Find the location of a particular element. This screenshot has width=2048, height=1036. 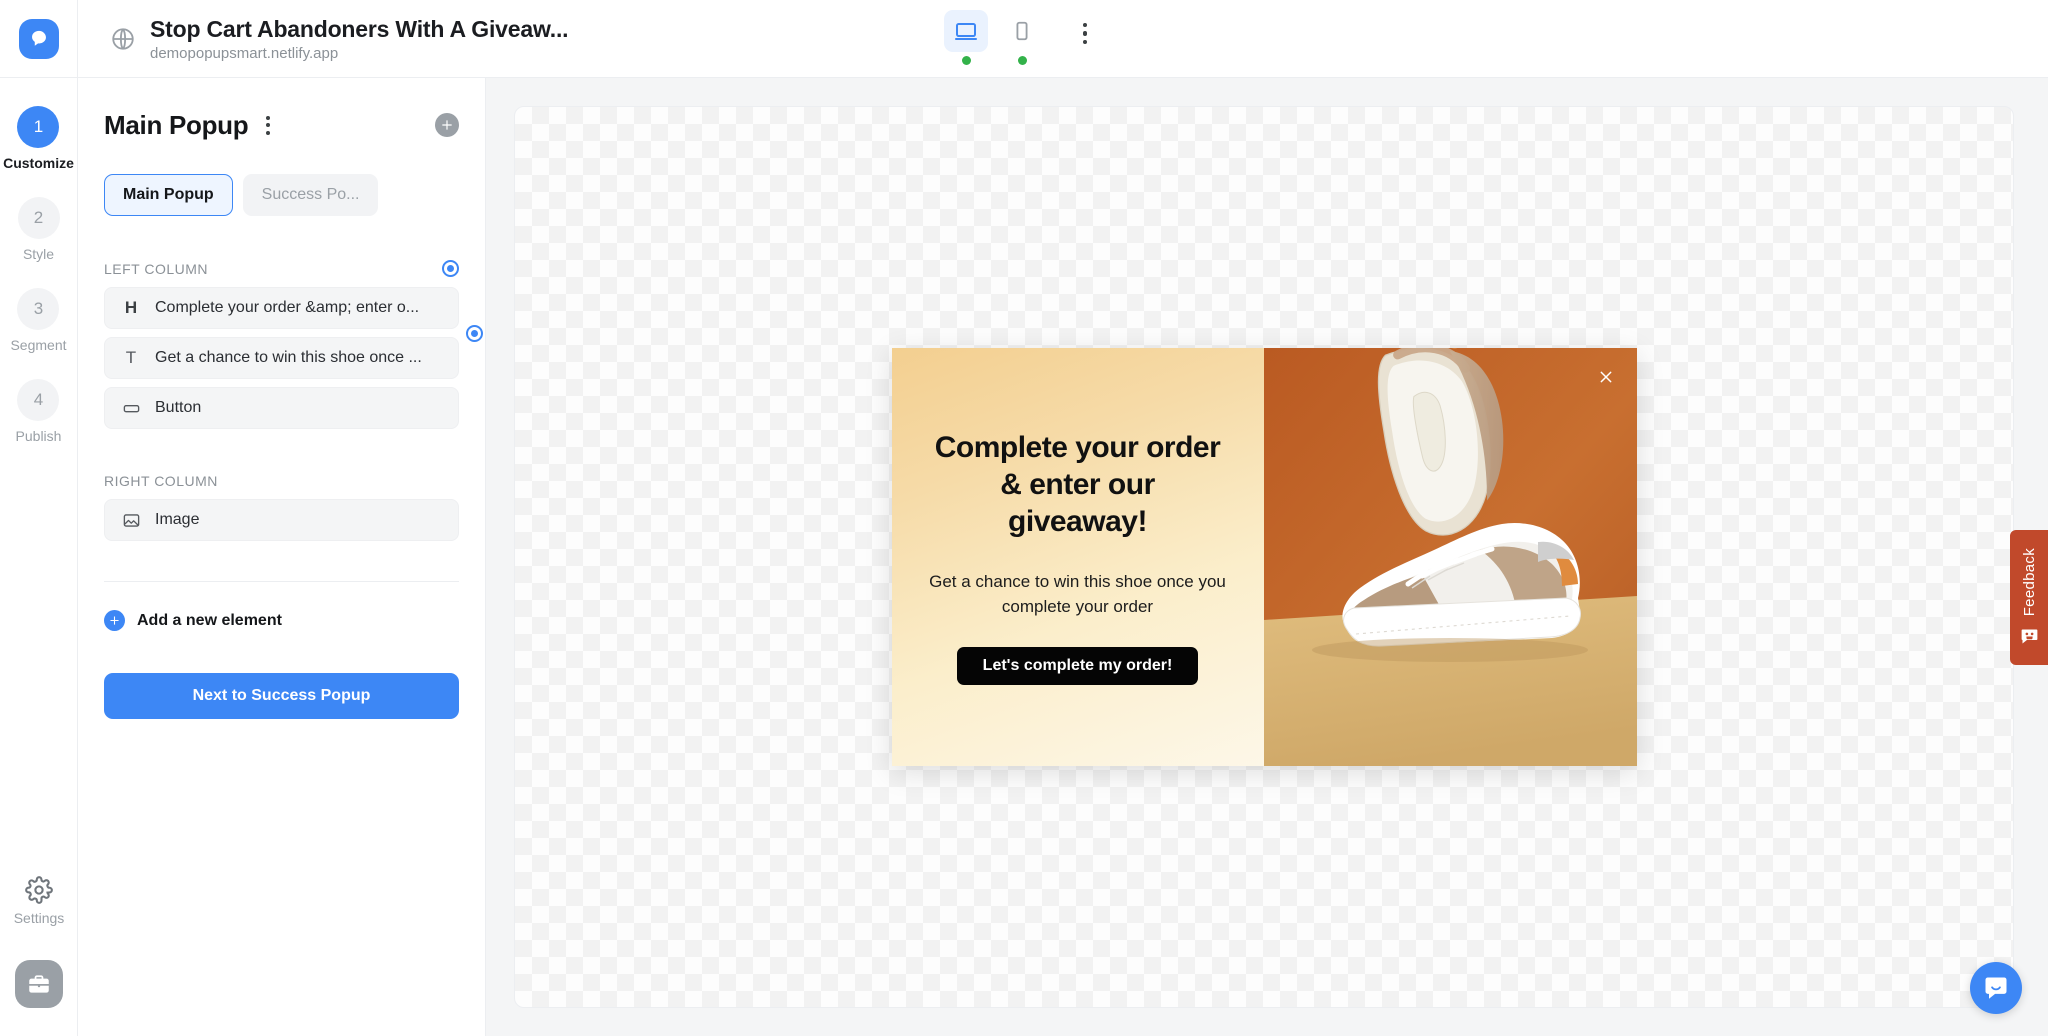

rail-step-number: 2 is located at coordinates (38, 218).